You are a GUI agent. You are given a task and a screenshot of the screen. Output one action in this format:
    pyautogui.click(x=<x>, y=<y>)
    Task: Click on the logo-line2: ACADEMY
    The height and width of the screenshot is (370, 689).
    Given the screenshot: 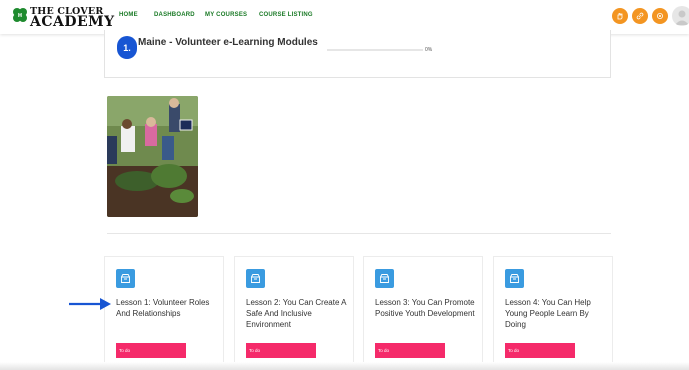 What is the action you would take?
    pyautogui.click(x=72, y=22)
    